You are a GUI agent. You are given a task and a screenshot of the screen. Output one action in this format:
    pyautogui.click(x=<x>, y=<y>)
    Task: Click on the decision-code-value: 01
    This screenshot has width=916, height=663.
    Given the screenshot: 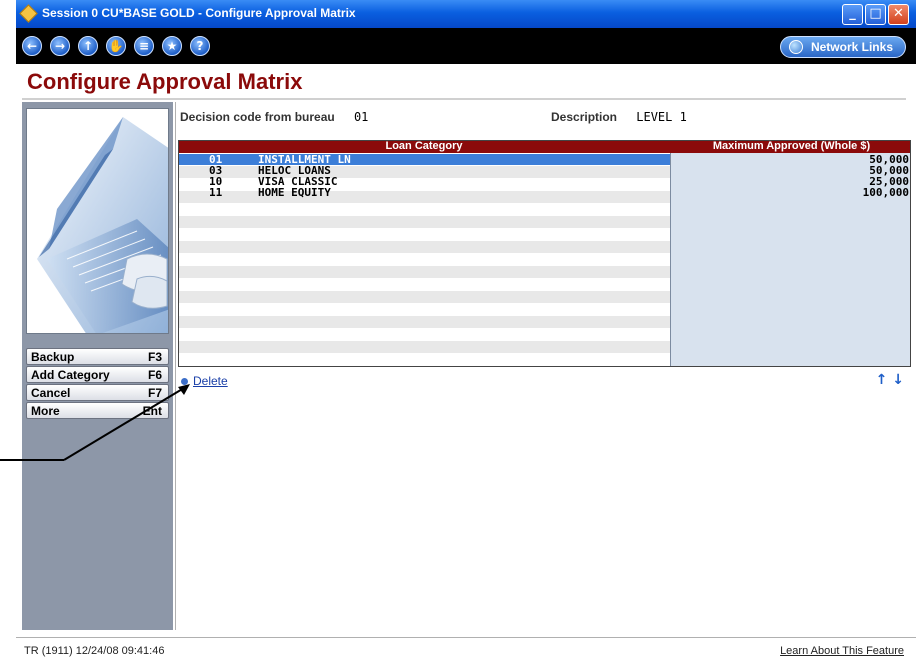 What is the action you would take?
    pyautogui.click(x=361, y=117)
    